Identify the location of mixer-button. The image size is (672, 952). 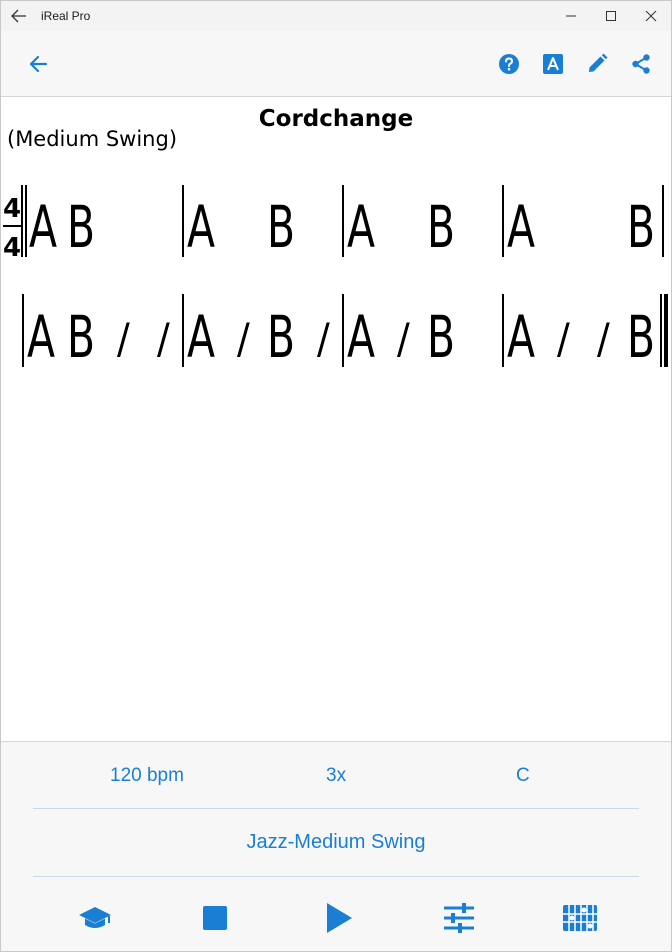
(459, 918).